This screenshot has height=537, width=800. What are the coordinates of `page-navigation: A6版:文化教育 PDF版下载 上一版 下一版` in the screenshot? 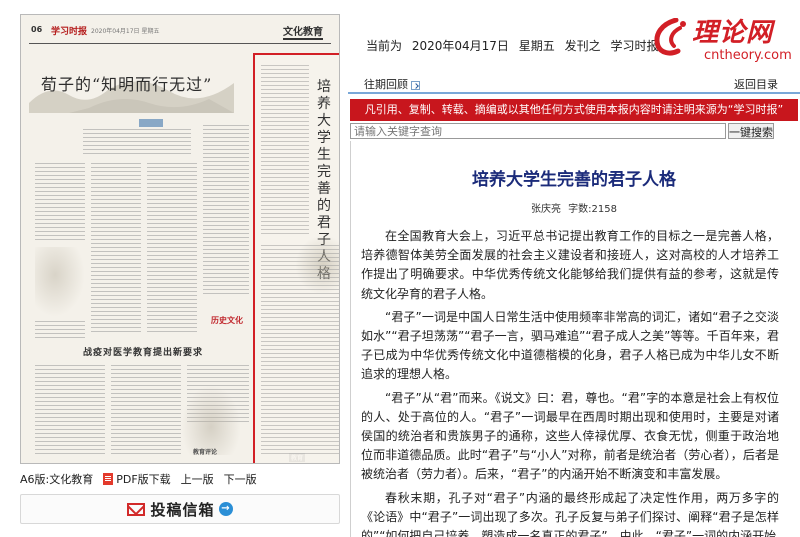 It's located at (180, 479).